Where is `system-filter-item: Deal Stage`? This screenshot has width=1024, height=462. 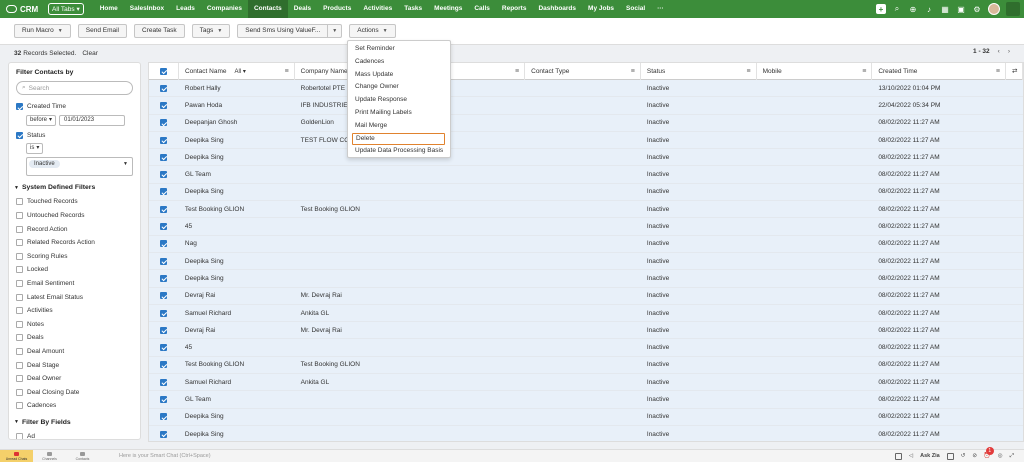
system-filter-item: Deal Stage is located at coordinates (74, 365).